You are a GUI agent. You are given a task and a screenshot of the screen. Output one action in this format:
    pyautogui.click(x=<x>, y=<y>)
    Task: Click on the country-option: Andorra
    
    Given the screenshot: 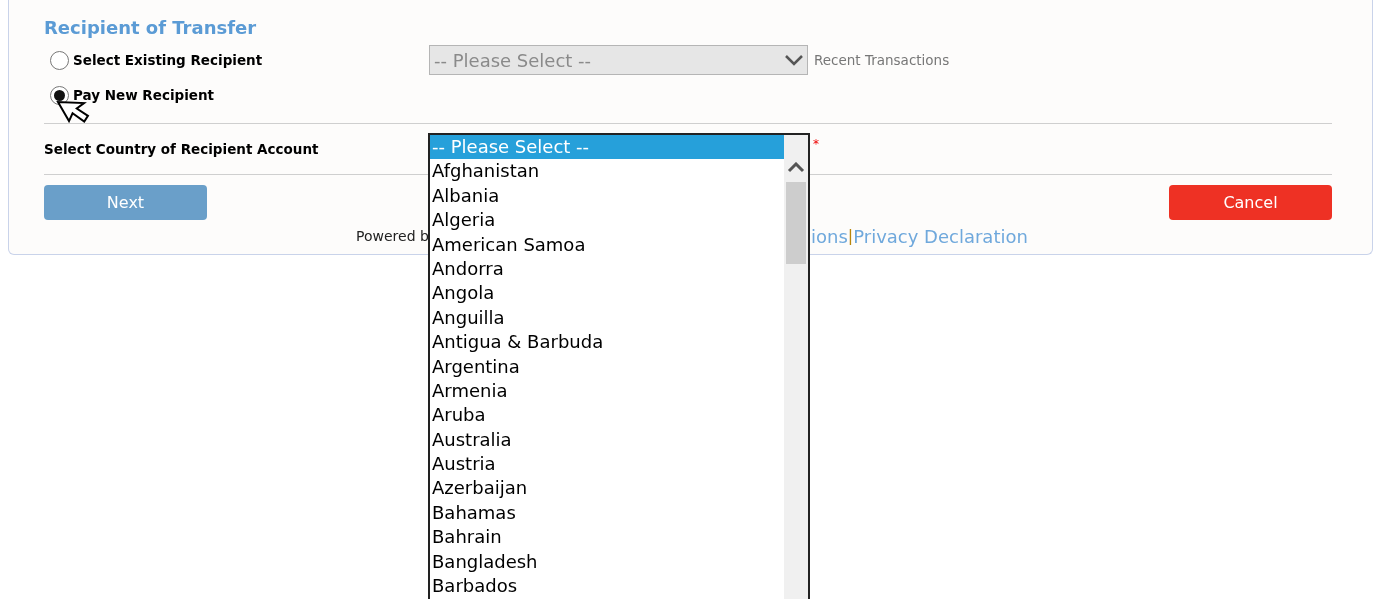 What is the action you would take?
    pyautogui.click(x=607, y=269)
    